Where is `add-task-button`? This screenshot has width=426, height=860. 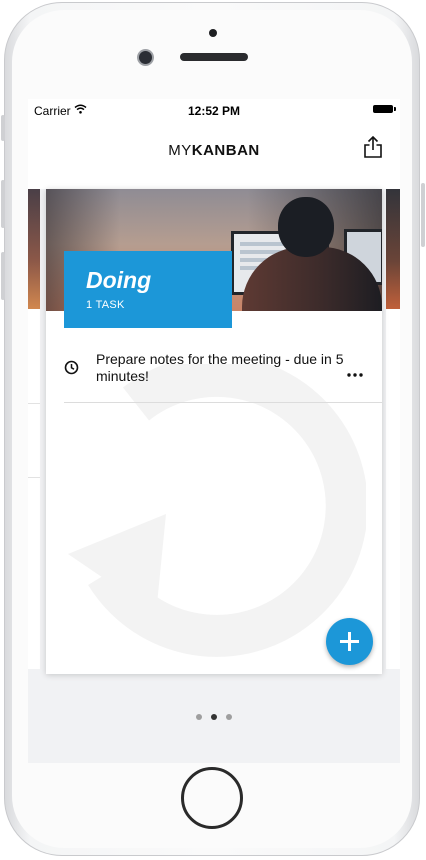
add-task-button is located at coordinates (349, 641).